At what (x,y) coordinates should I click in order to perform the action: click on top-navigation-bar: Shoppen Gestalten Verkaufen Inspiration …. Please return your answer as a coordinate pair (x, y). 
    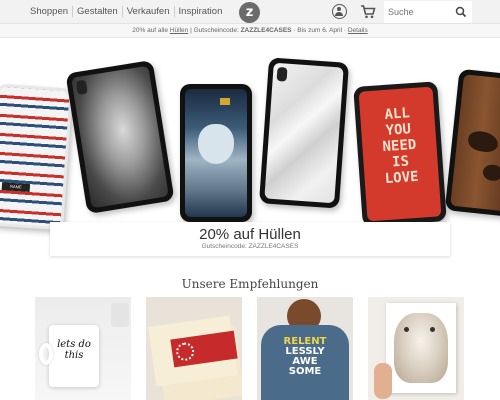
    Looking at the image, I should click on (250, 12).